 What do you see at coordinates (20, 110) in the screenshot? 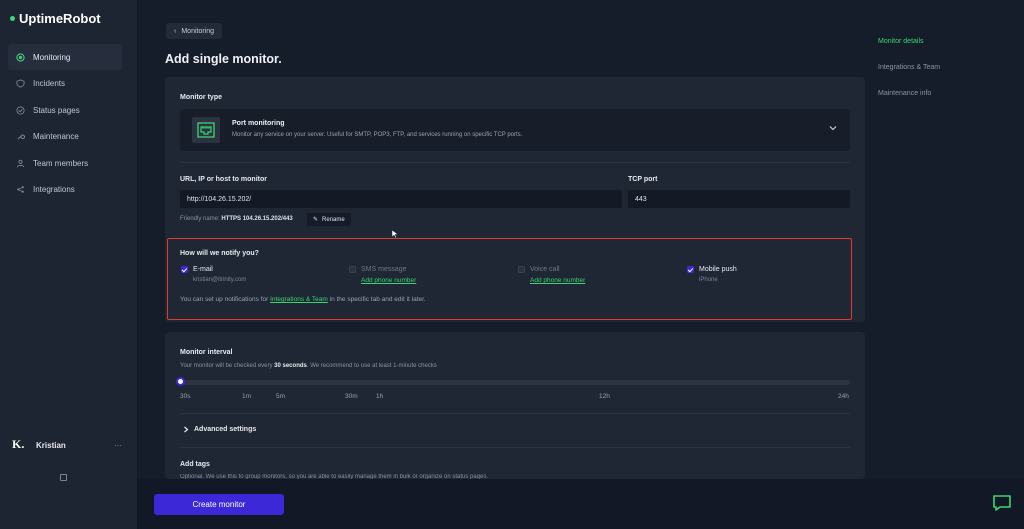
I see `status-pages-icon` at bounding box center [20, 110].